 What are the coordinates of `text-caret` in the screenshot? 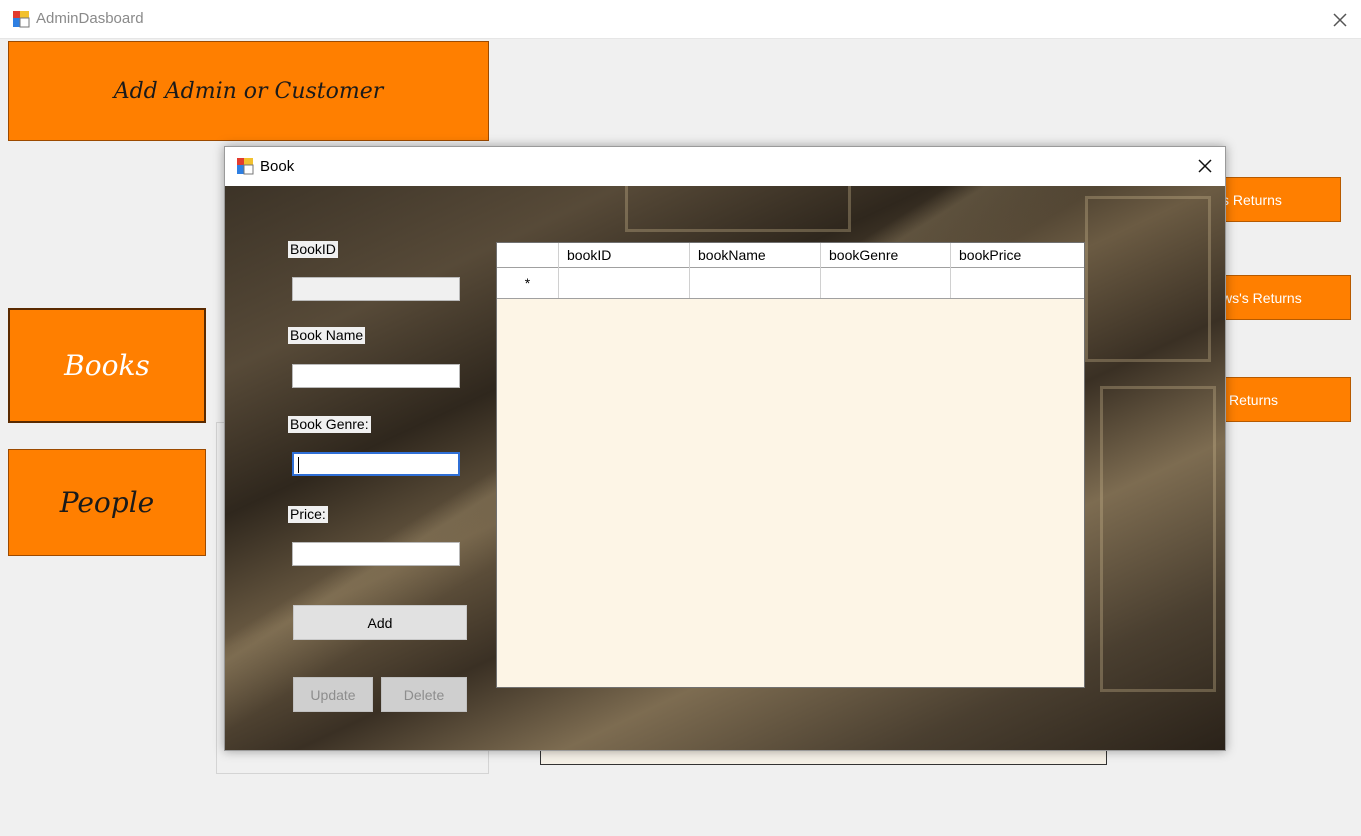 It's located at (298, 465).